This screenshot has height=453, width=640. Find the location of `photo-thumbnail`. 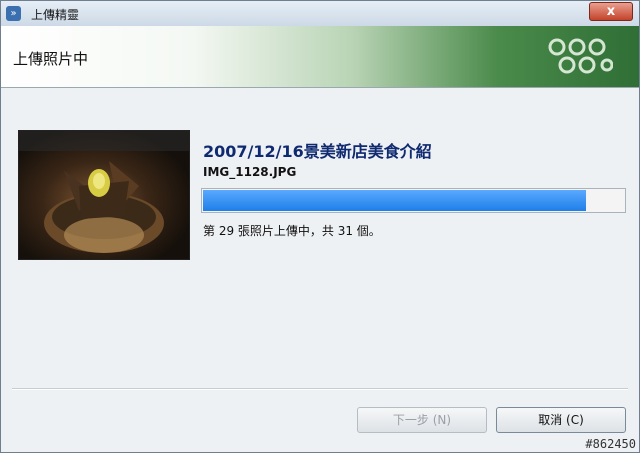

photo-thumbnail is located at coordinates (104, 195).